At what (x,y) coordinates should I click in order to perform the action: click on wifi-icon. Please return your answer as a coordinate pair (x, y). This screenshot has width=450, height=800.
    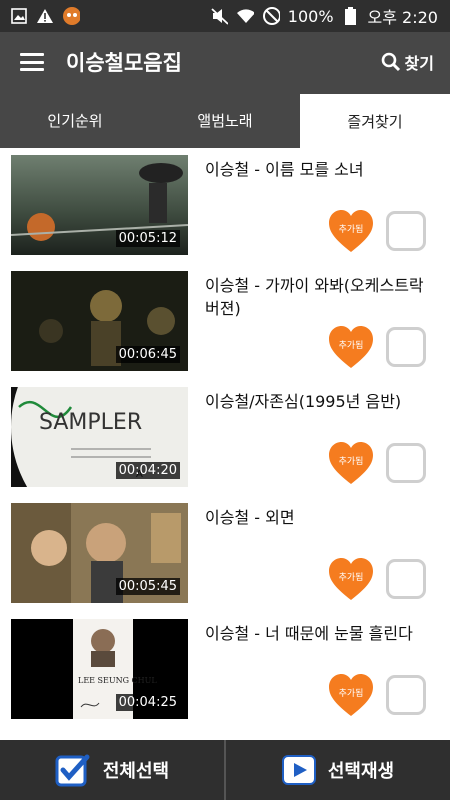
    Looking at the image, I should click on (245, 16).